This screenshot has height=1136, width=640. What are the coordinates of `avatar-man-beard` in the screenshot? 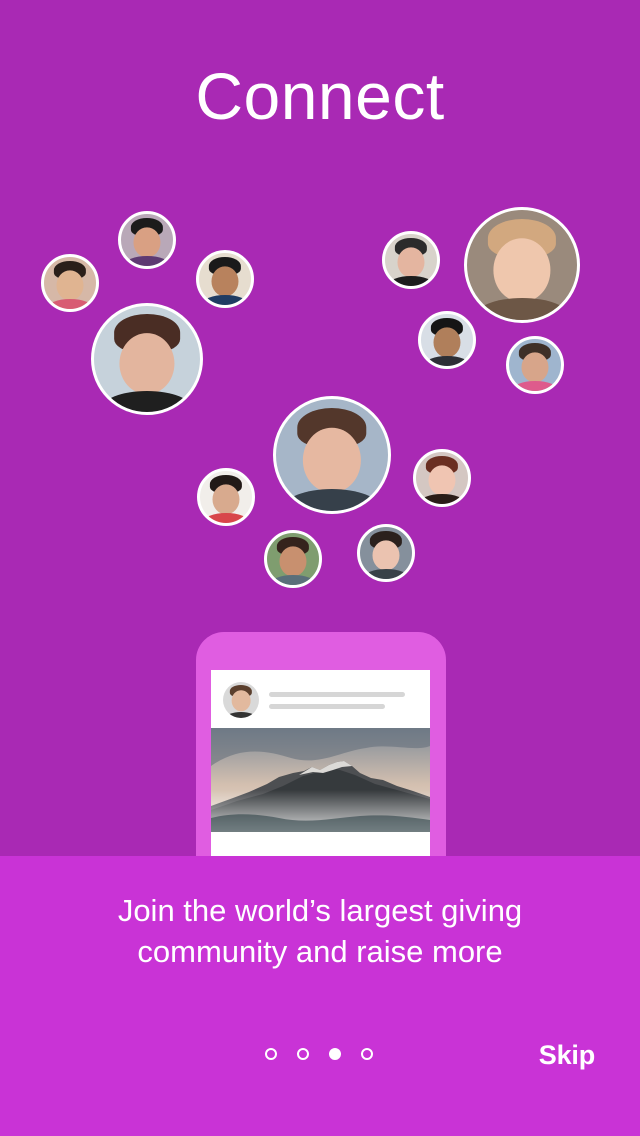 It's located at (332, 455).